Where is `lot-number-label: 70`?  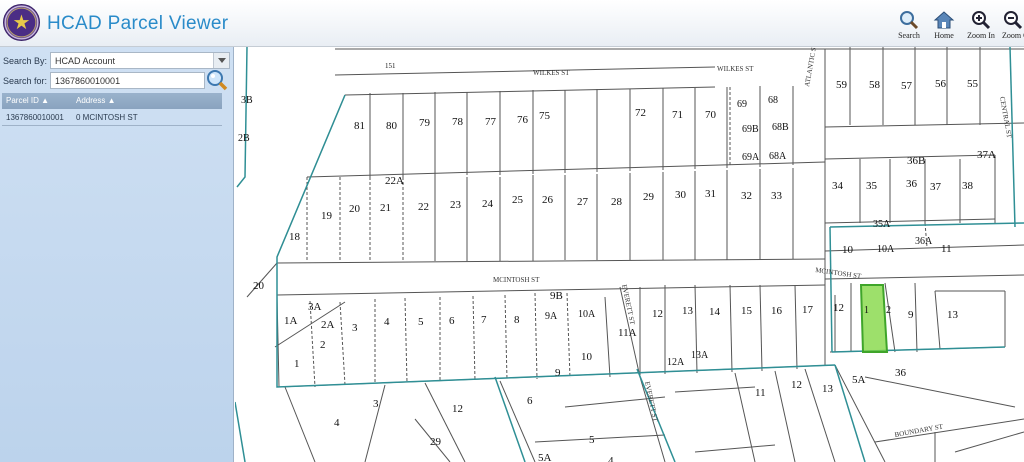 lot-number-label: 70 is located at coordinates (711, 115).